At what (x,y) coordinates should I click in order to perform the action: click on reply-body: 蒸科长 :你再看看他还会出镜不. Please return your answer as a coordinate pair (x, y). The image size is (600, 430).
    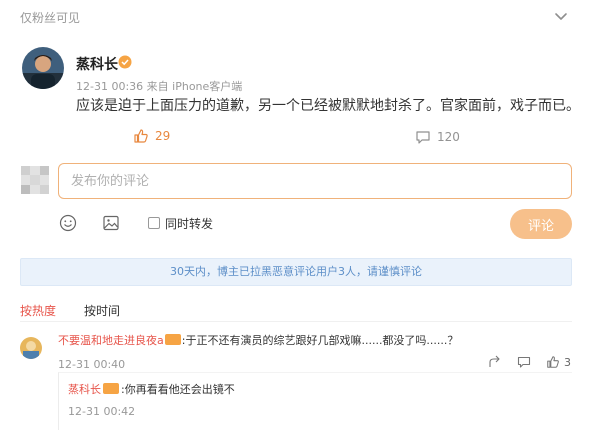
    Looking at the image, I should click on (151, 389).